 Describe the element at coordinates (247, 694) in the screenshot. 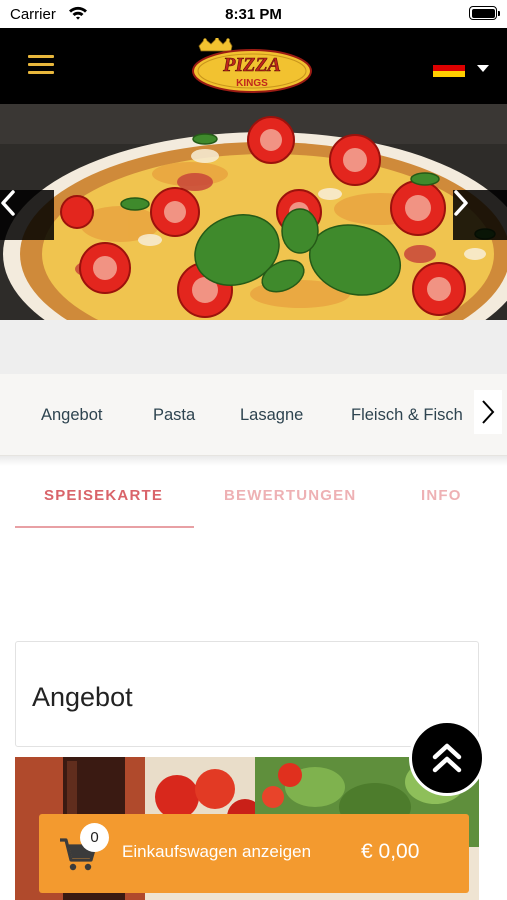

I see `menu-section-header: Angebot` at that location.